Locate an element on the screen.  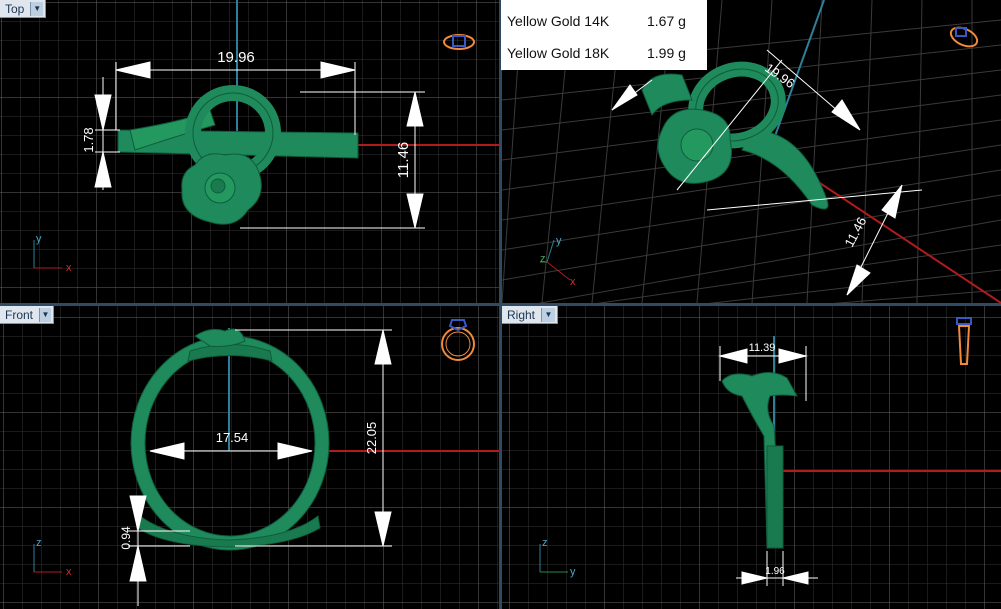
tab-right-label: Right is located at coordinates (521, 314).